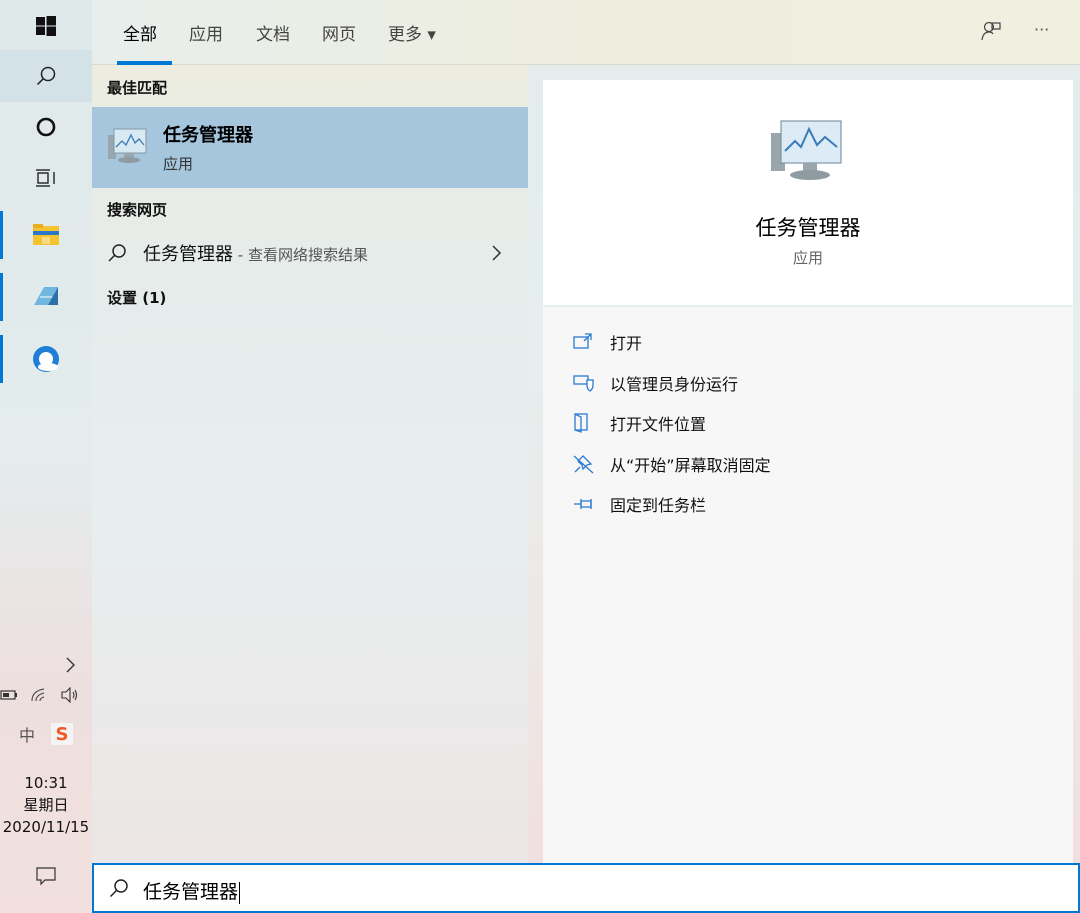 The height and width of the screenshot is (913, 1080). What do you see at coordinates (206, 32) in the screenshot?
I see `tab-apps: 应用` at bounding box center [206, 32].